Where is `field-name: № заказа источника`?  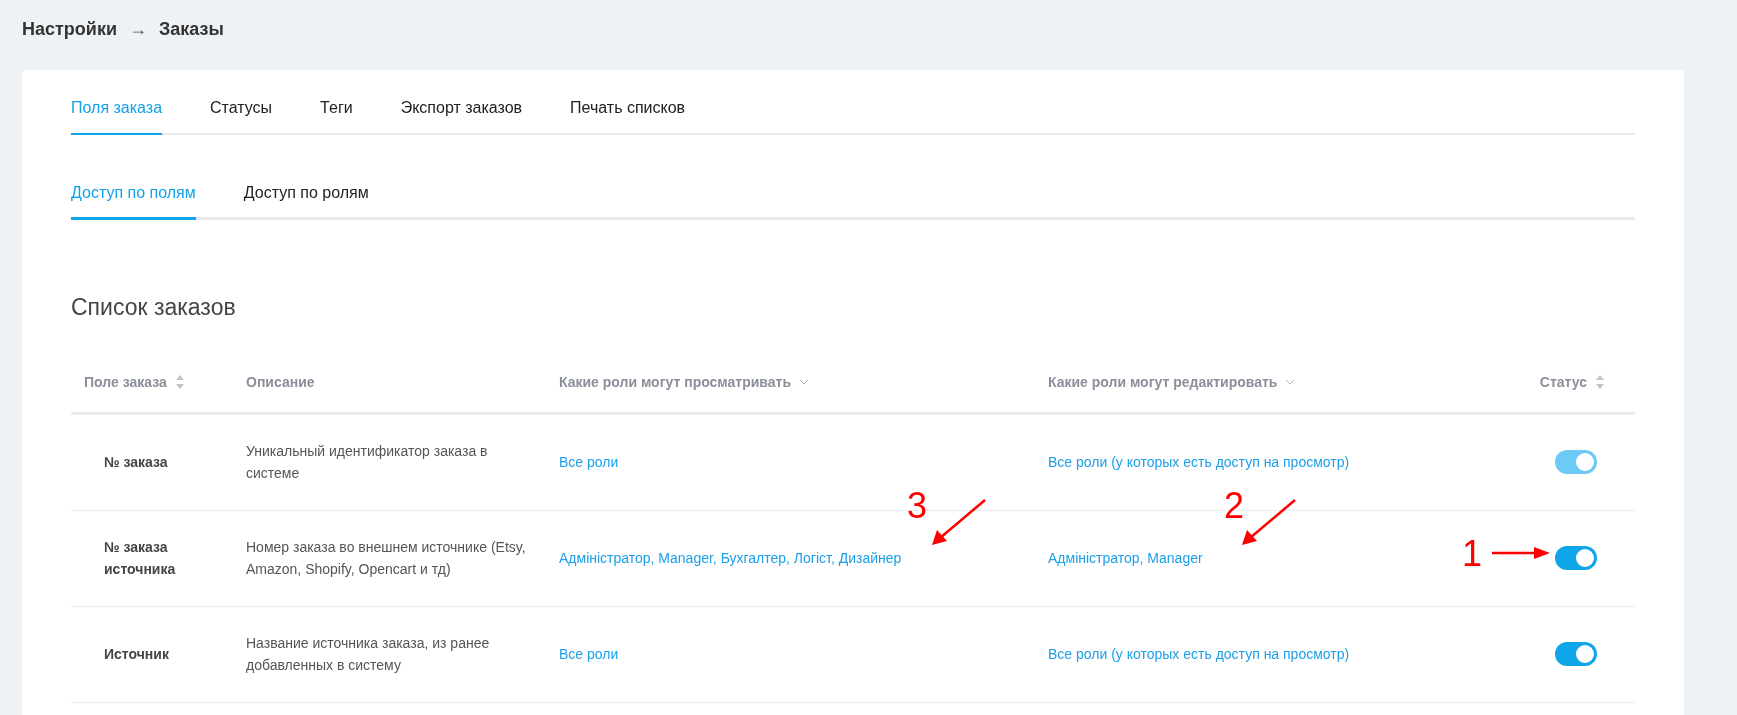 field-name: № заказа источника is located at coordinates (140, 558).